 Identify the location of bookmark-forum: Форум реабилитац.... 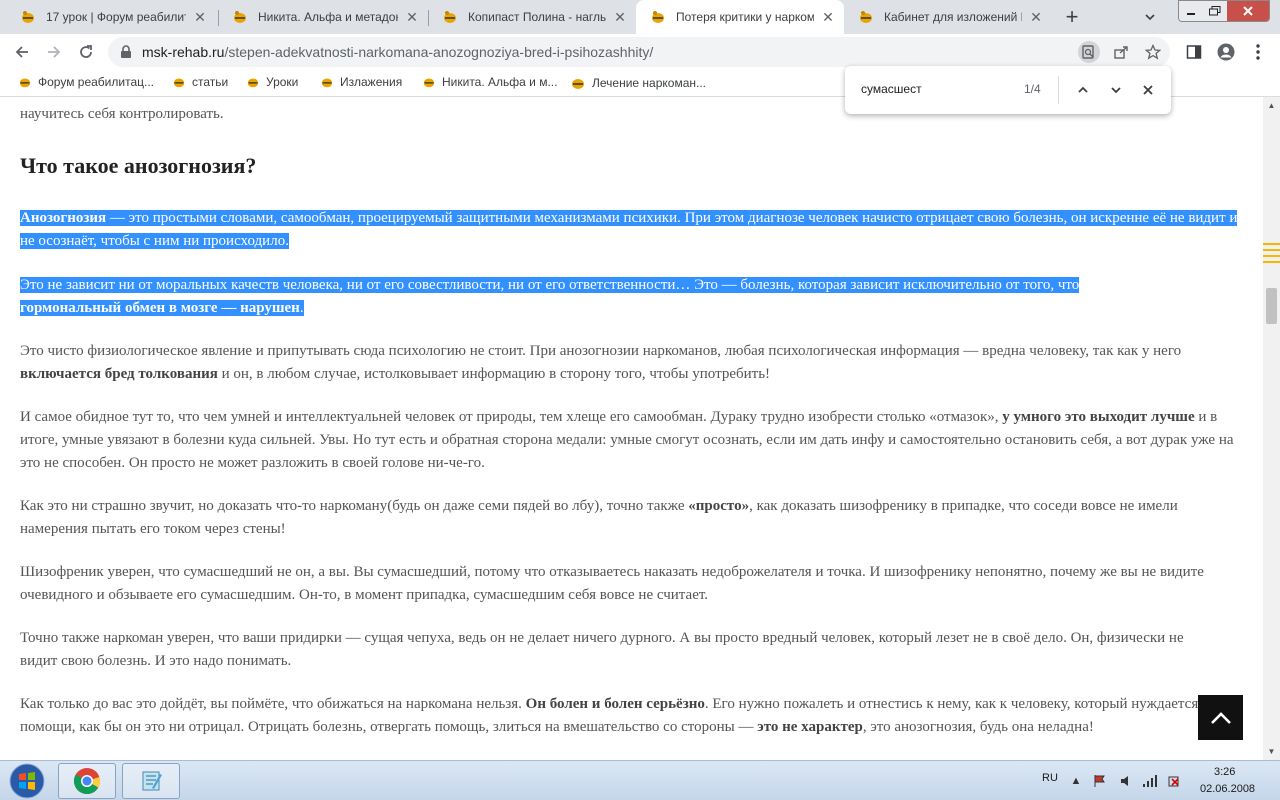
(86, 82).